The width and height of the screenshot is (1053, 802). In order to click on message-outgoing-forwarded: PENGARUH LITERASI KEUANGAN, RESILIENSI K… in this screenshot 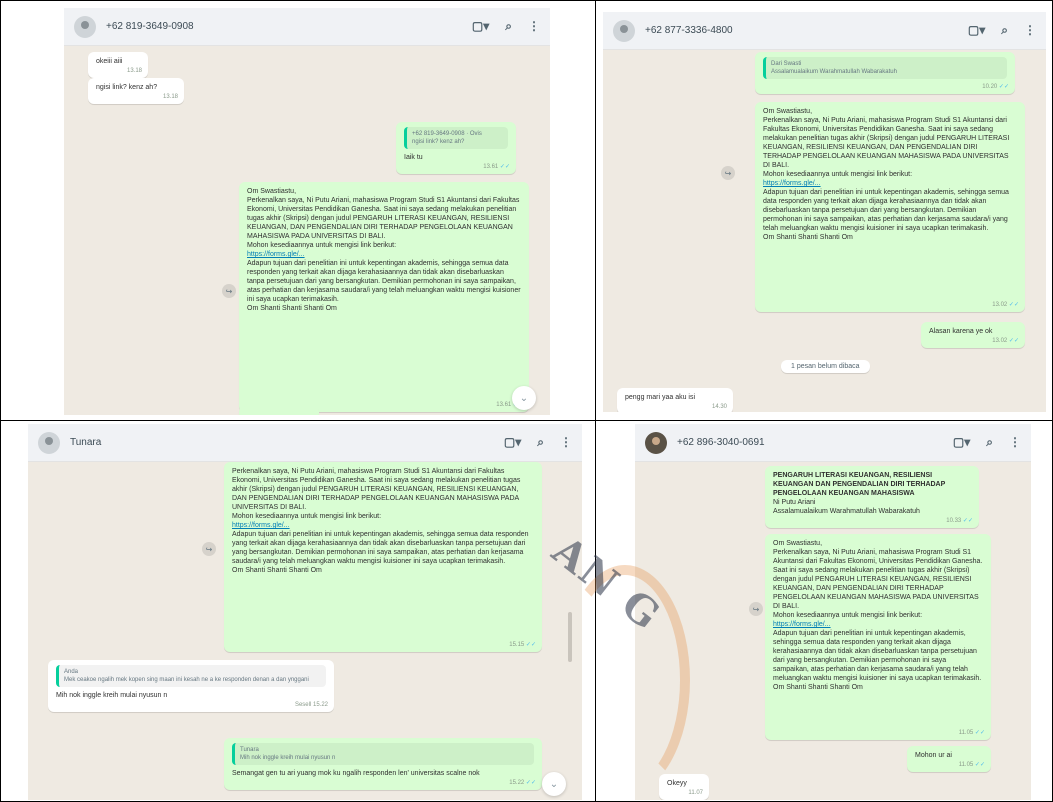, I will do `click(872, 497)`.